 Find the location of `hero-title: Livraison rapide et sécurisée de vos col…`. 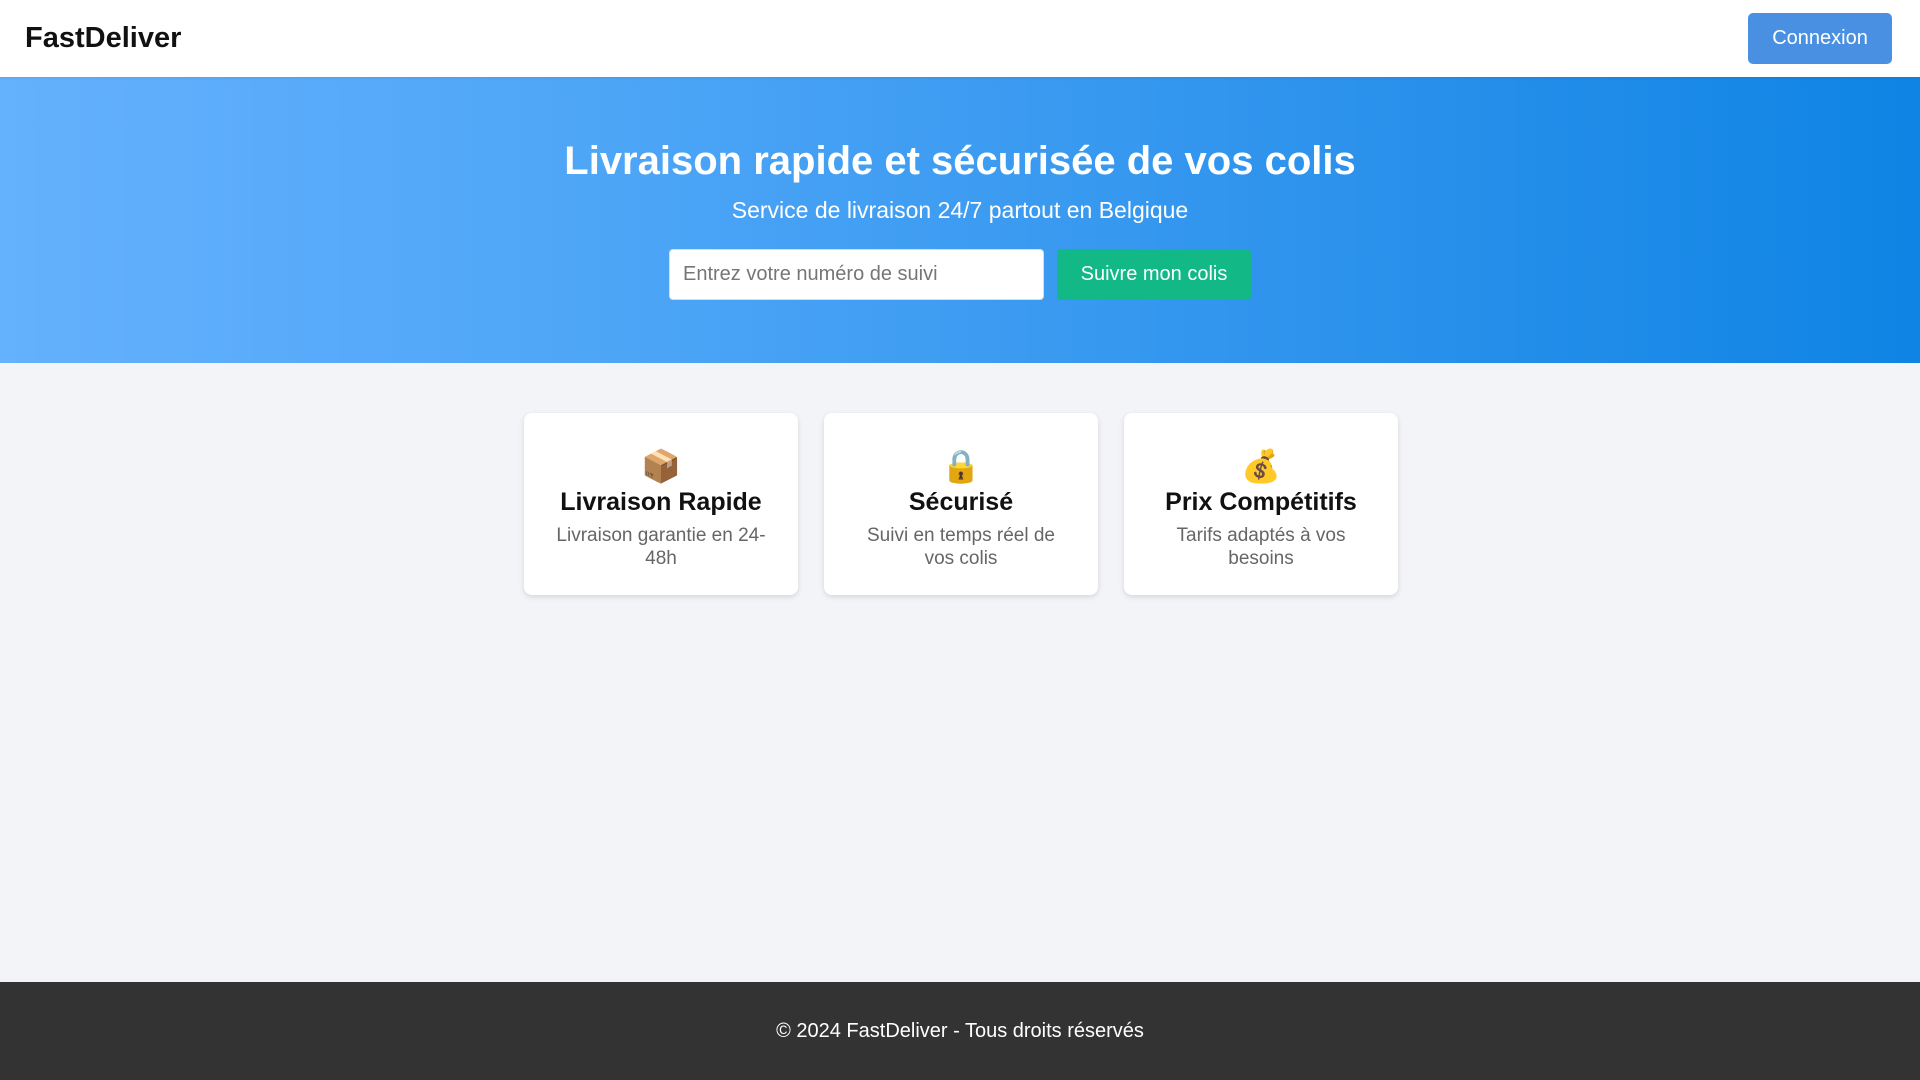

hero-title: Livraison rapide et sécurisée de vos col… is located at coordinates (960, 161).